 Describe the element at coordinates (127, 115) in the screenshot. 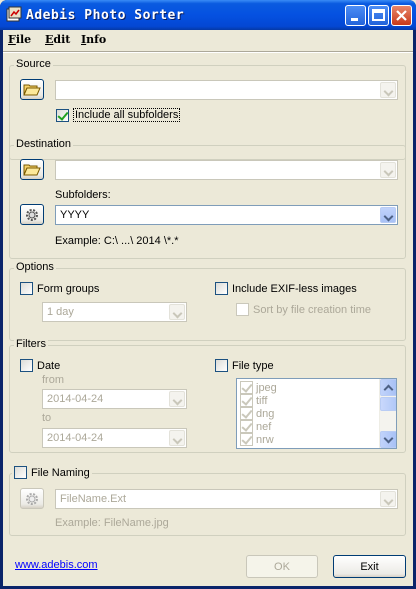

I see `include-subfolders-label: Include all subfolders` at that location.